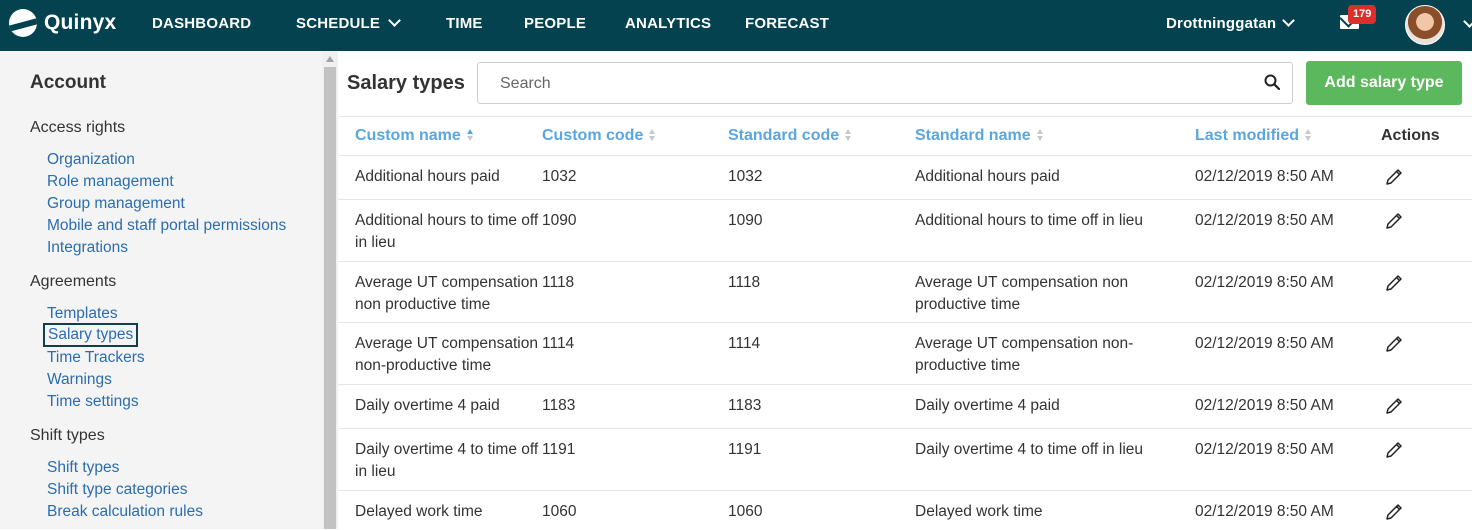  Describe the element at coordinates (559, 176) in the screenshot. I see `cell-custom-code: 1032` at that location.